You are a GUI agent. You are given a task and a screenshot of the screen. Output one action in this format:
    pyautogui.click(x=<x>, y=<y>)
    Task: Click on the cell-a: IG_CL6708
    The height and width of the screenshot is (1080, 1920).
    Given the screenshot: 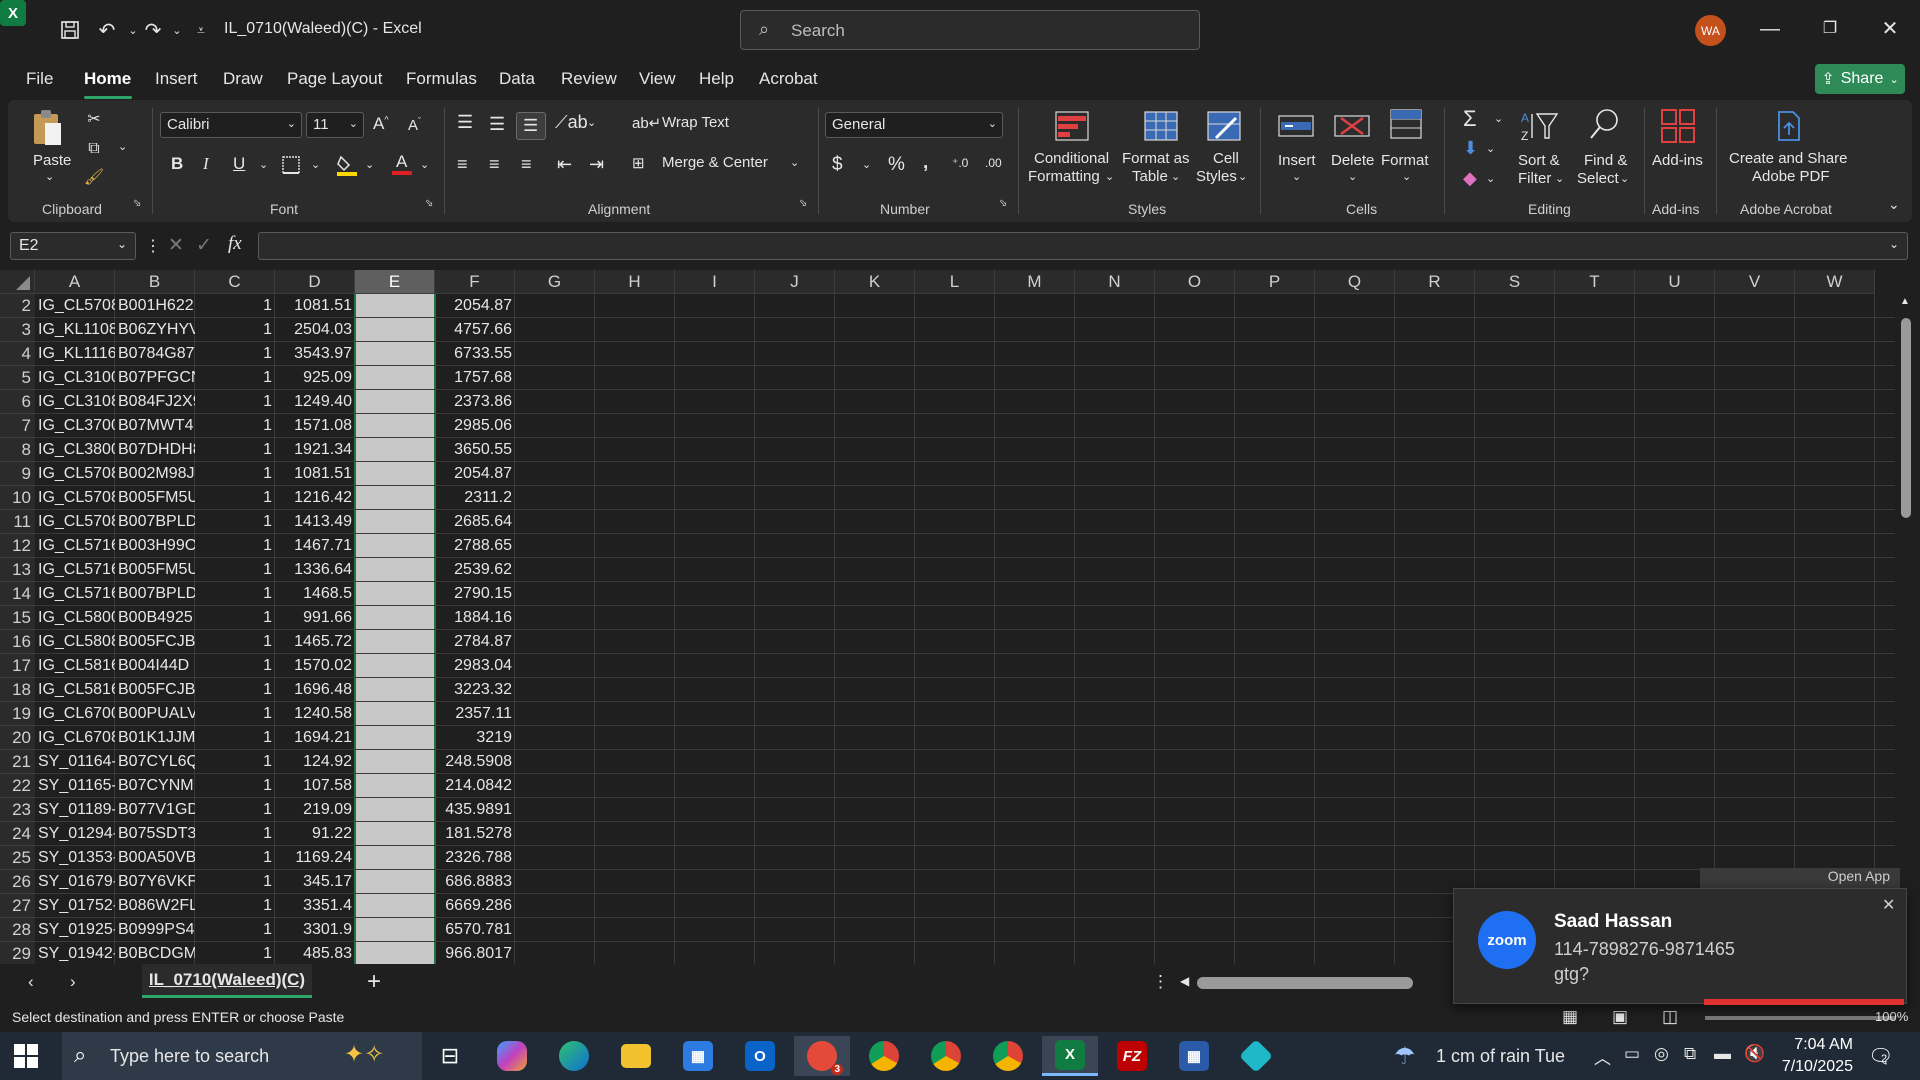 What is the action you would take?
    pyautogui.click(x=75, y=738)
    